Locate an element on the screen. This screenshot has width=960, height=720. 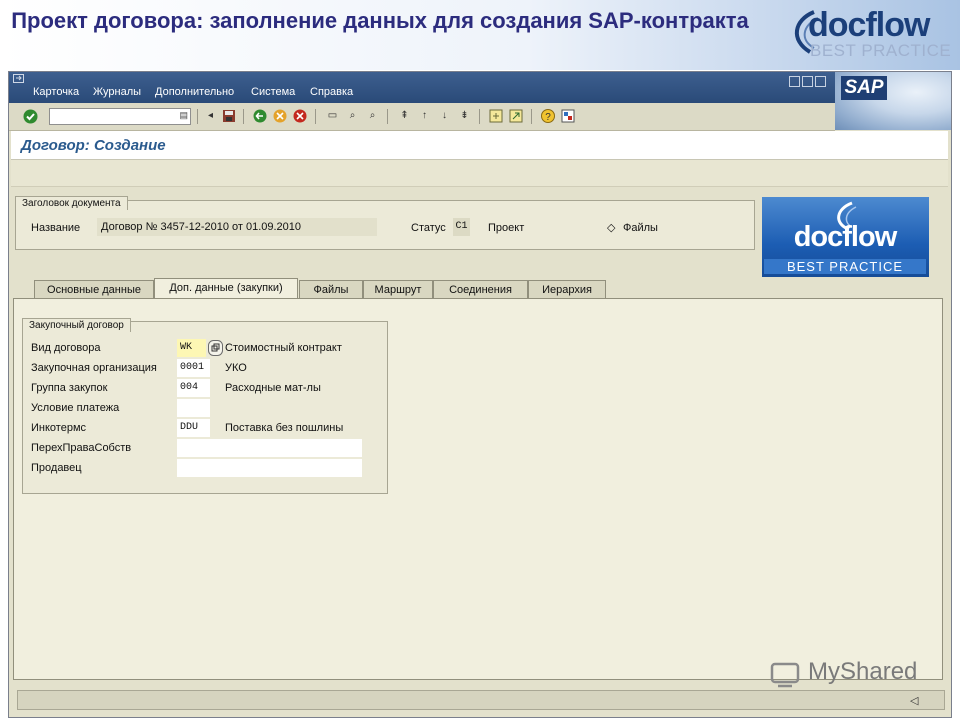
incoterms-desc: Поставка без пошлины is located at coordinates (284, 428).